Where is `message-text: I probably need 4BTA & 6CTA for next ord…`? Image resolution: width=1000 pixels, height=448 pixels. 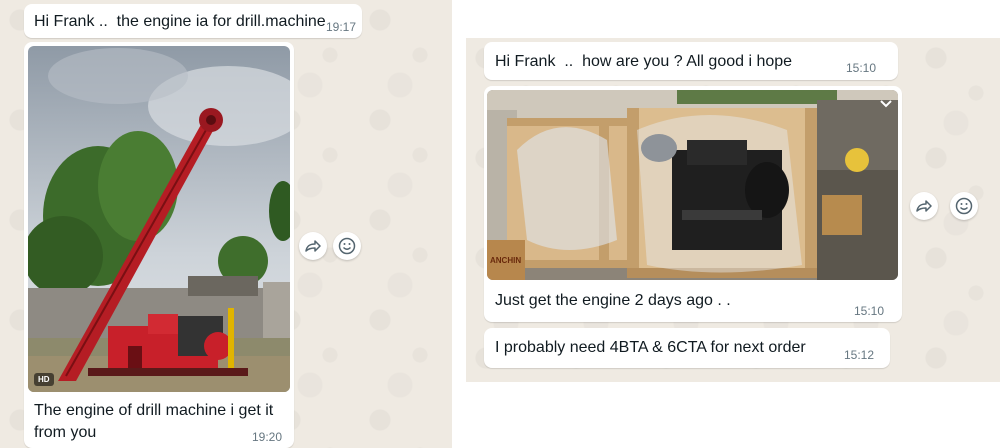 message-text: I probably need 4BTA & 6CTA for next ord… is located at coordinates (650, 347).